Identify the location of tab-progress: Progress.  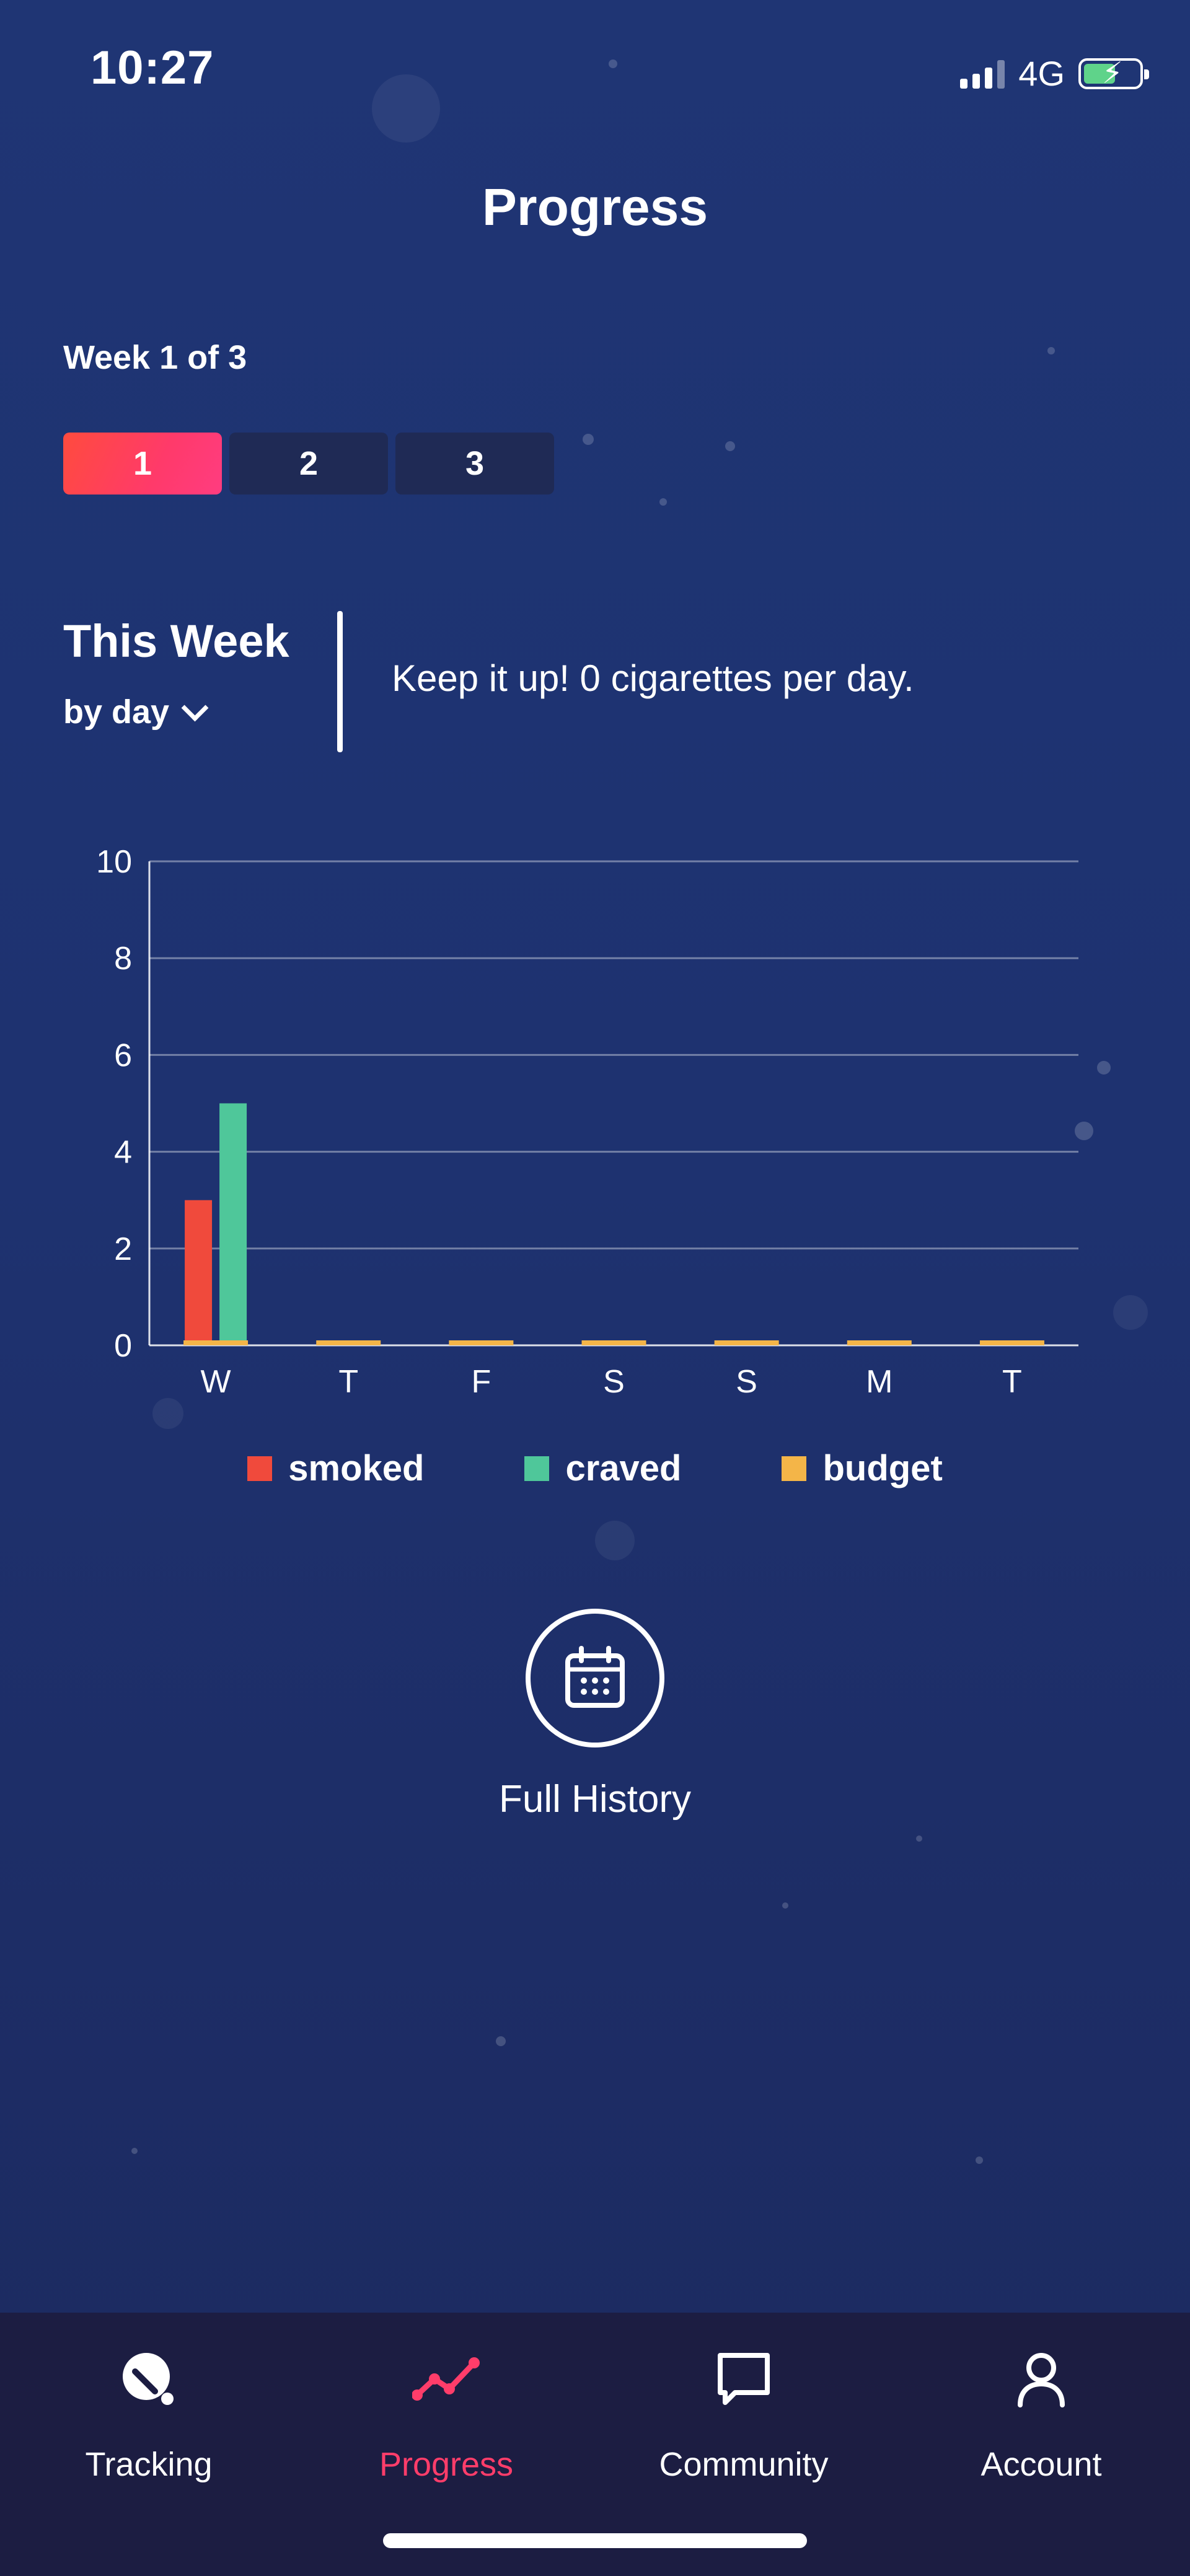
(446, 2406).